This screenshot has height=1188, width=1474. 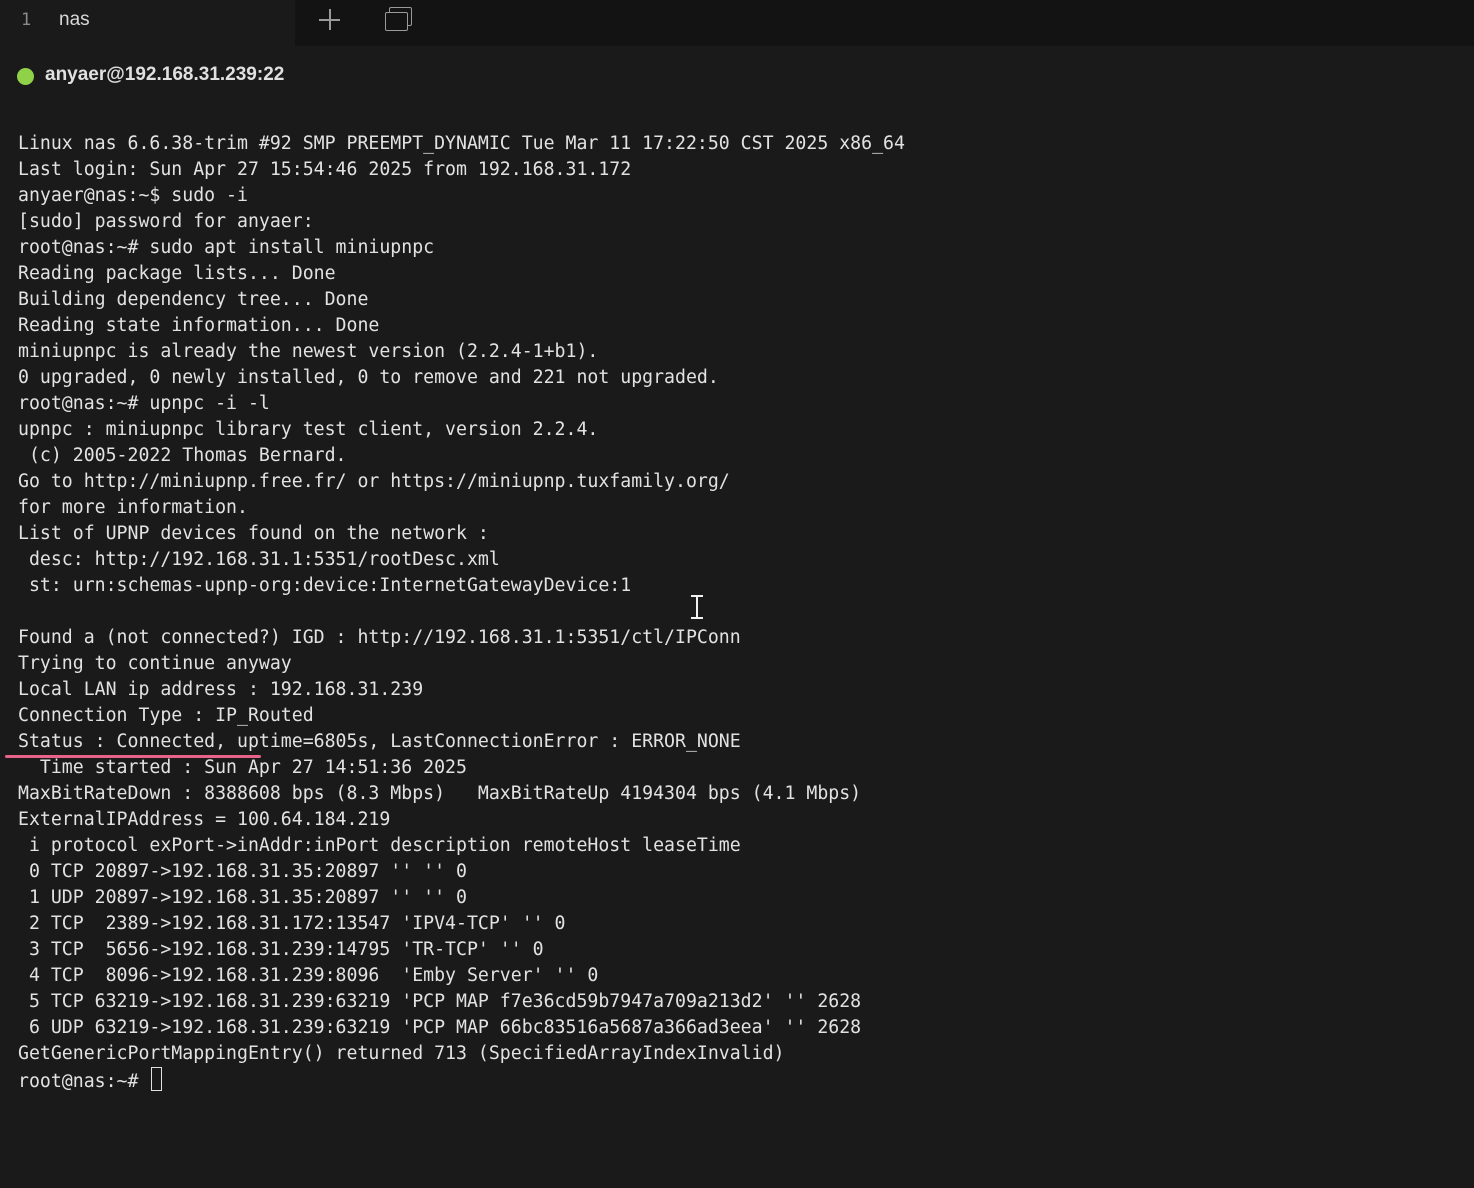 What do you see at coordinates (147, 23) in the screenshot?
I see `tab-nas: 1 nas` at bounding box center [147, 23].